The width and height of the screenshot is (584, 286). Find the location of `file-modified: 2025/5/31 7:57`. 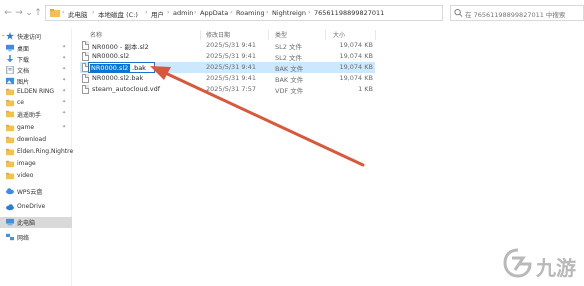

file-modified: 2025/5/31 7:57 is located at coordinates (231, 89).